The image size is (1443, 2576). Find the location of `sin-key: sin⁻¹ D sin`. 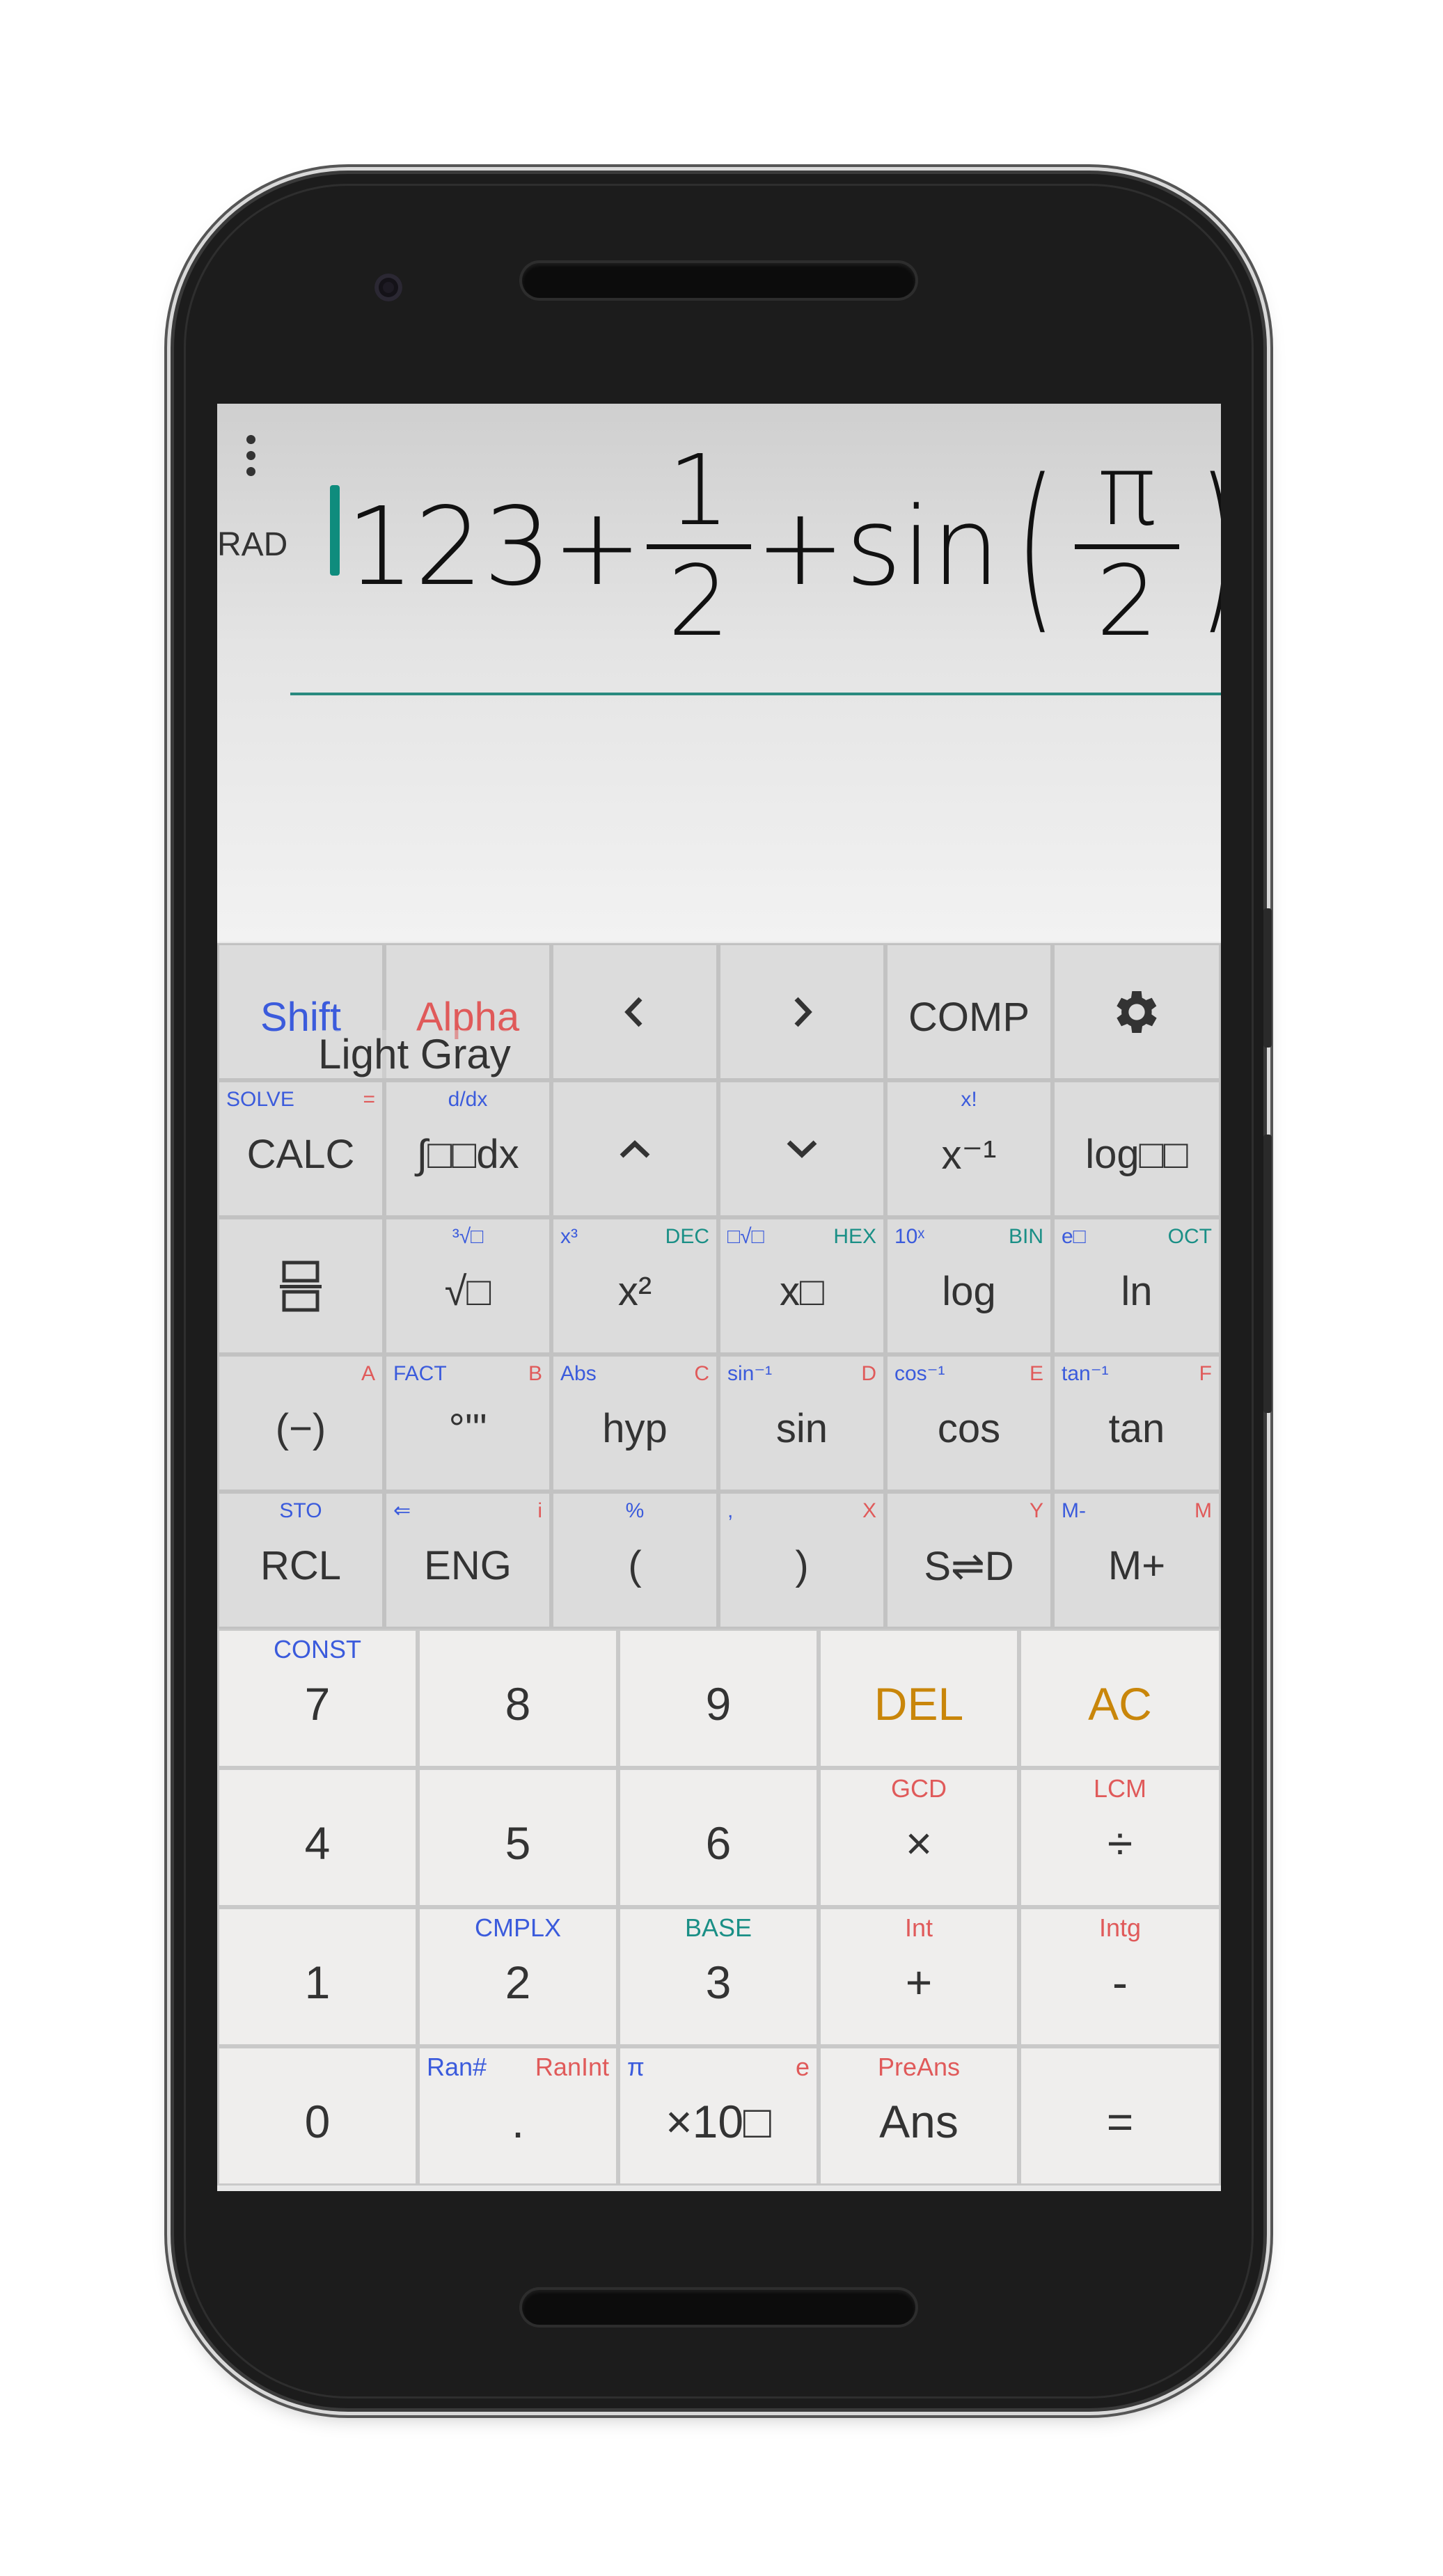

sin-key: sin⁻¹ D sin is located at coordinates (801, 1423).